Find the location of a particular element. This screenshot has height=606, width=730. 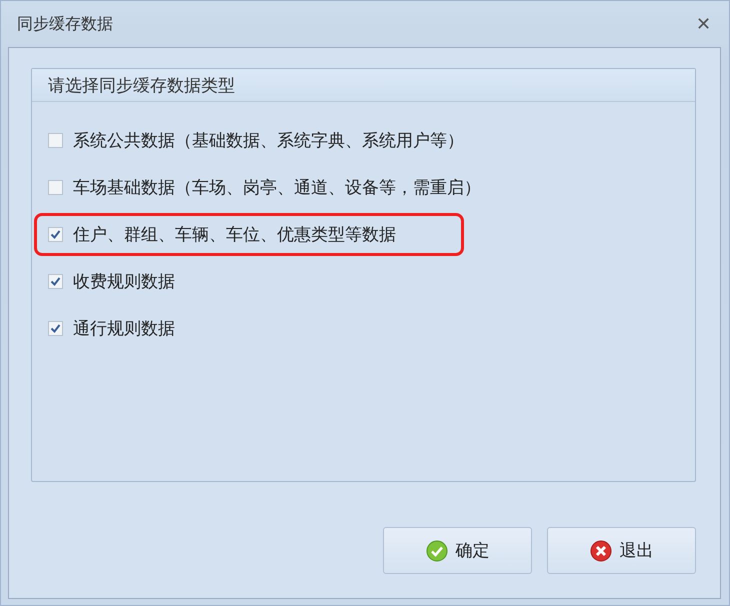

checkbox-option: 通行规则数据 is located at coordinates (111, 328).